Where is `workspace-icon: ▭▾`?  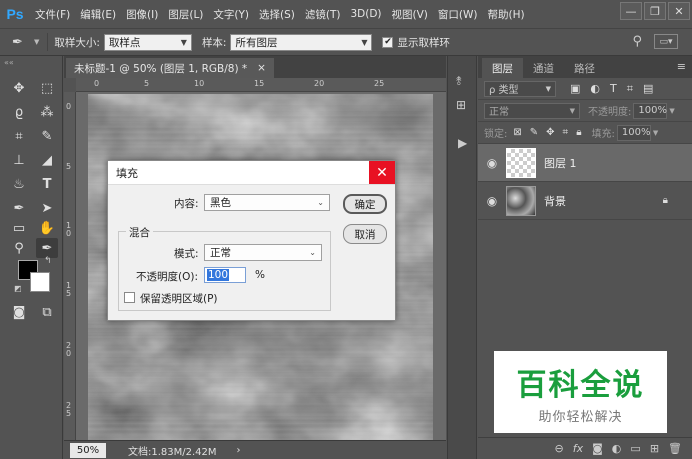
workspace-icon: ▭▾ is located at coordinates (666, 41).